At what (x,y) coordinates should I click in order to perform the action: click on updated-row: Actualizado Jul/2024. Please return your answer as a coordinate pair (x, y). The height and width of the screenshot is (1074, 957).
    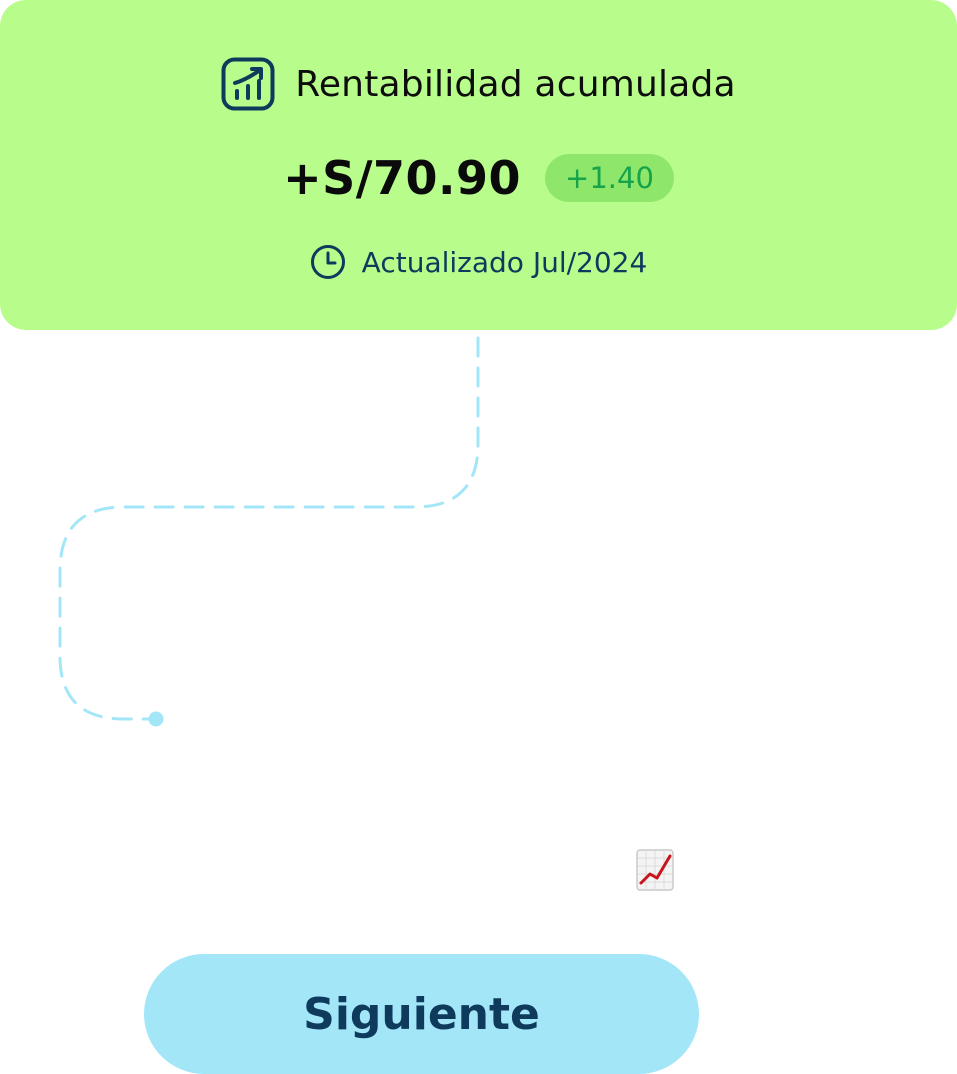
    Looking at the image, I should click on (478, 262).